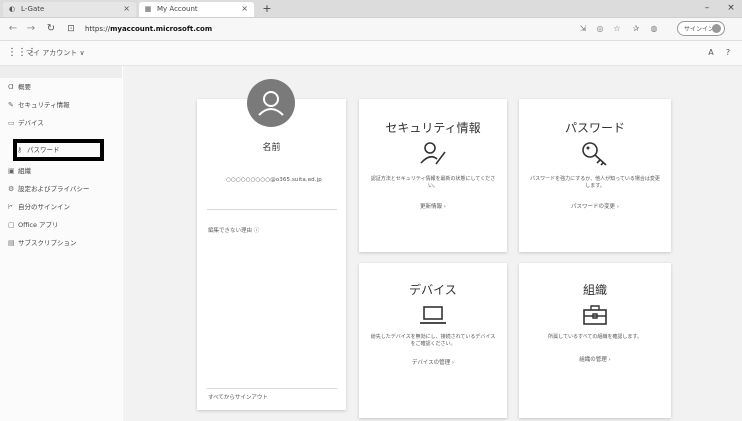  What do you see at coordinates (595, 206) in the screenshot?
I see `change-password-link: パスワードの変更 ›` at bounding box center [595, 206].